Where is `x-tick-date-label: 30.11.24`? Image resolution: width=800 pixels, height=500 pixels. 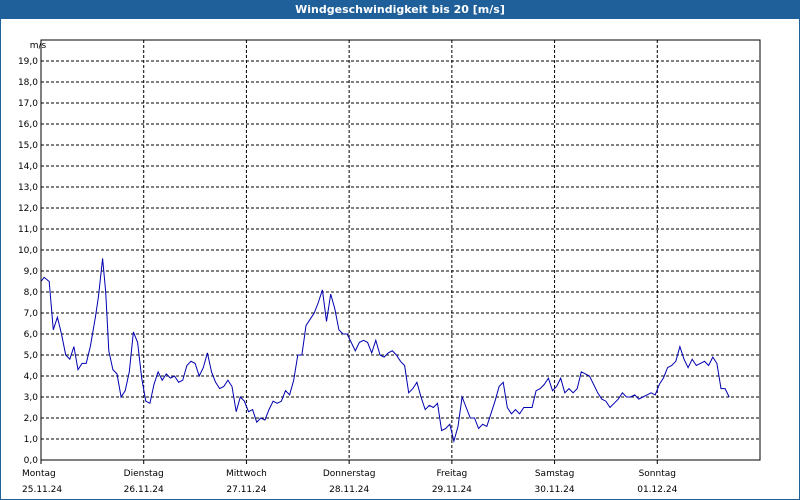
x-tick-date-label: 30.11.24 is located at coordinates (555, 490).